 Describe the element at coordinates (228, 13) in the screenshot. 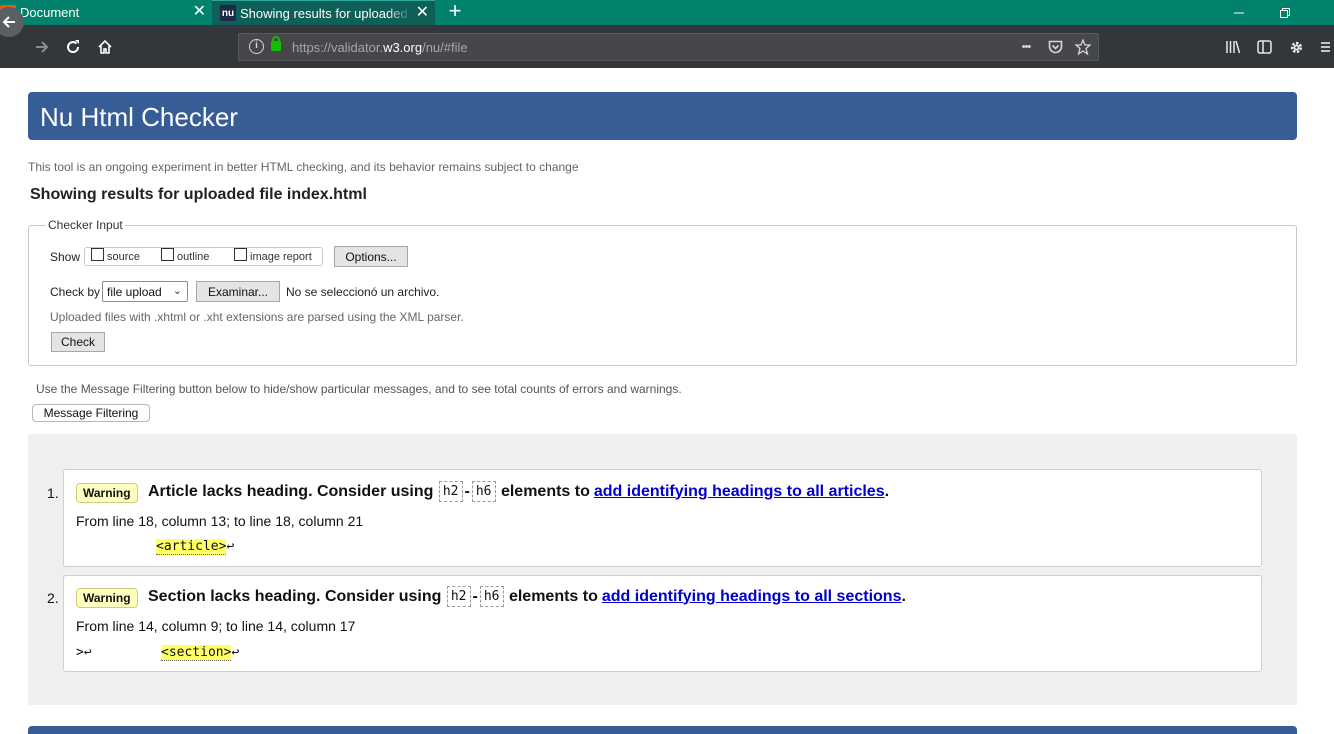

I see `nu-icon: nu` at that location.